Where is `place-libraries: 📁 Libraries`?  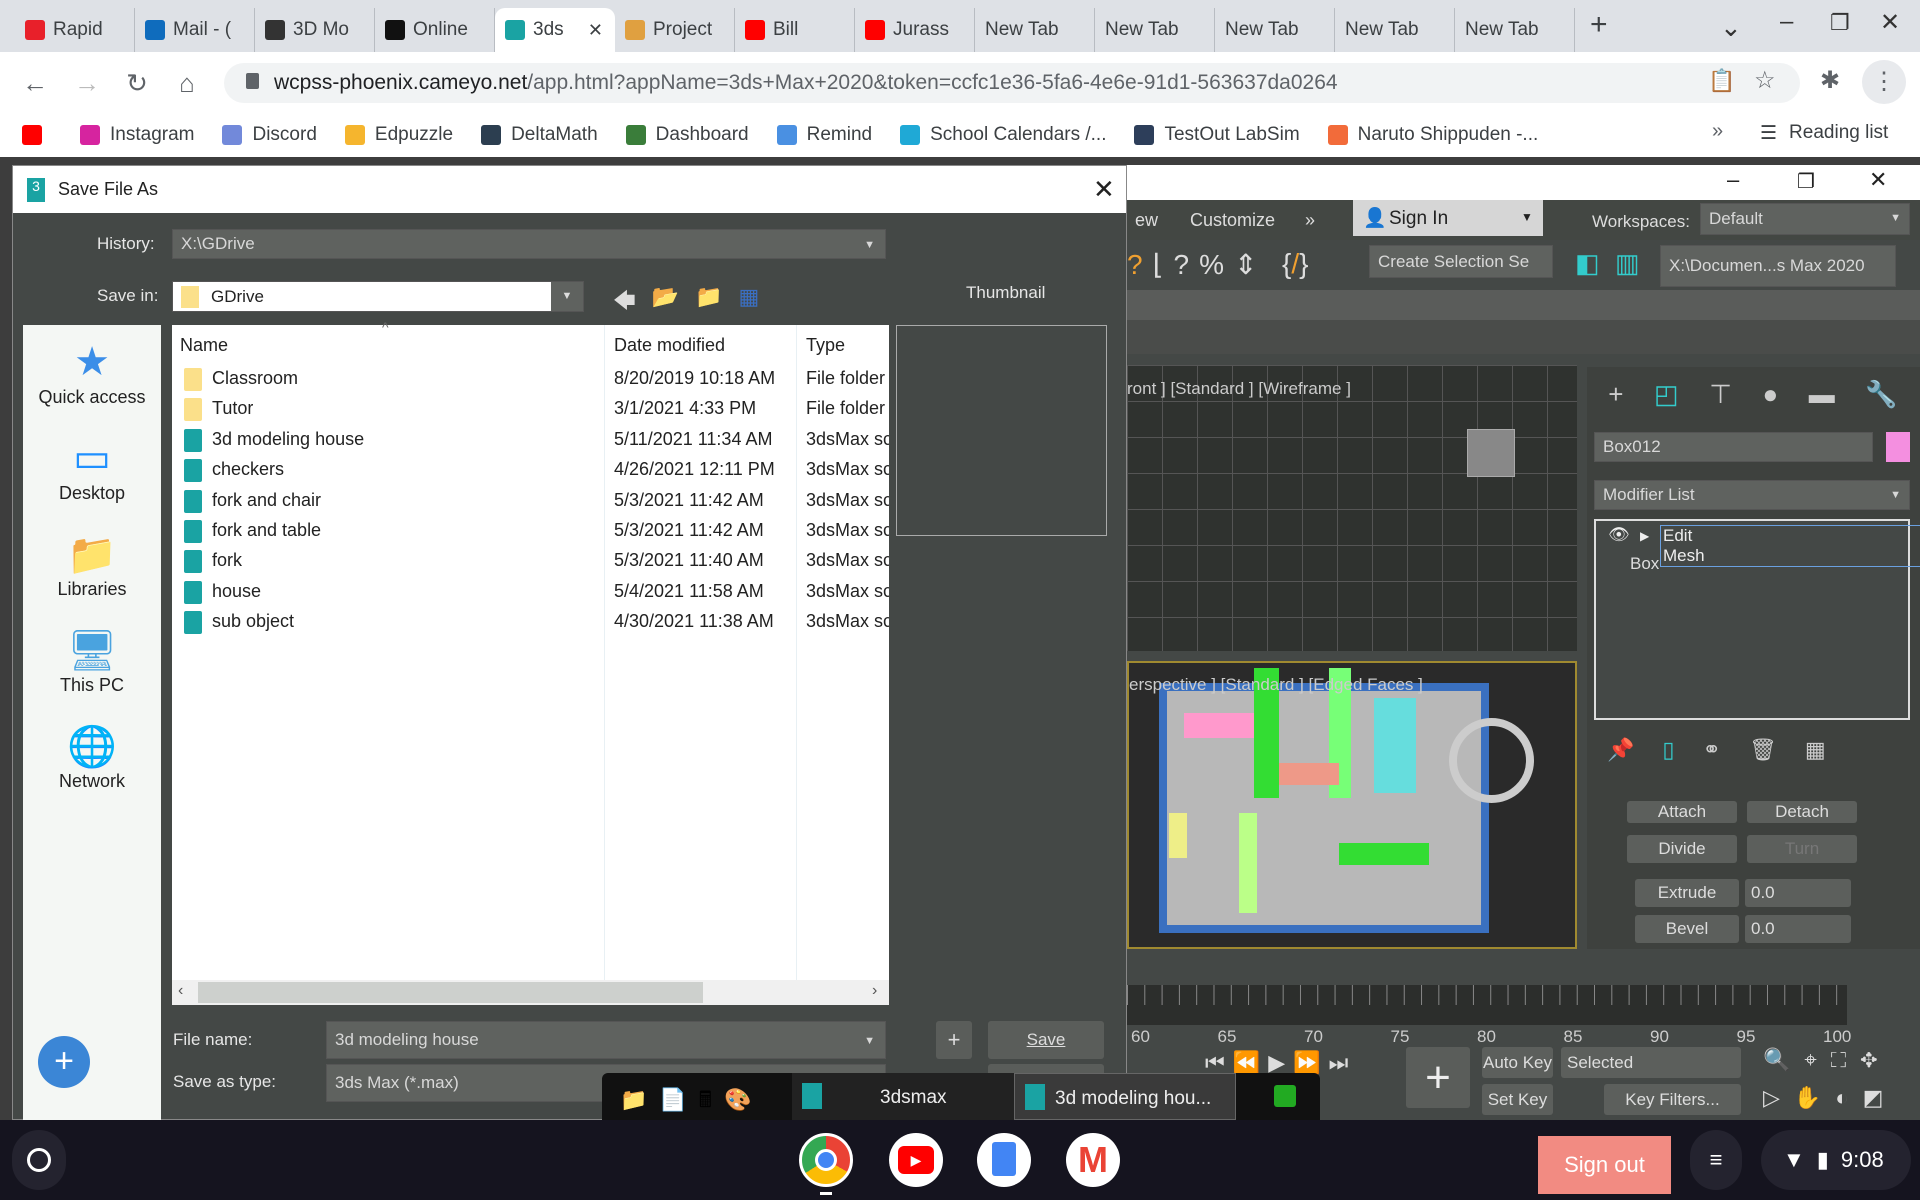
place-libraries: 📁 Libraries is located at coordinates (92, 565).